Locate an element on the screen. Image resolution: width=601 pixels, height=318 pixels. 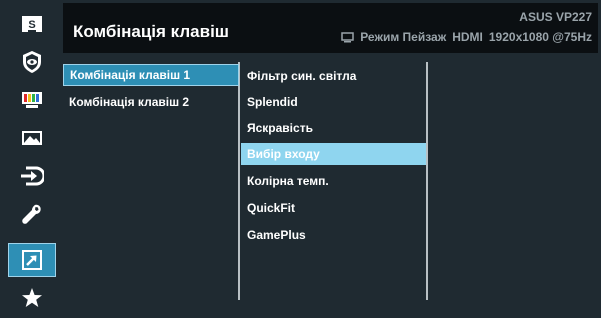
function-item-blue-light-filter: Фільтр син. світла is located at coordinates (333, 76).